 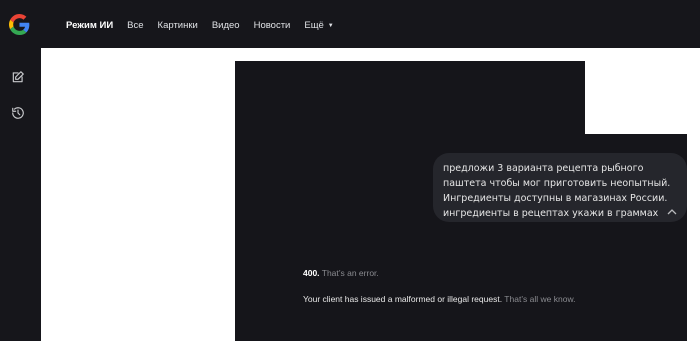 I want to click on error-title: 400. That’s an error., so click(x=341, y=273).